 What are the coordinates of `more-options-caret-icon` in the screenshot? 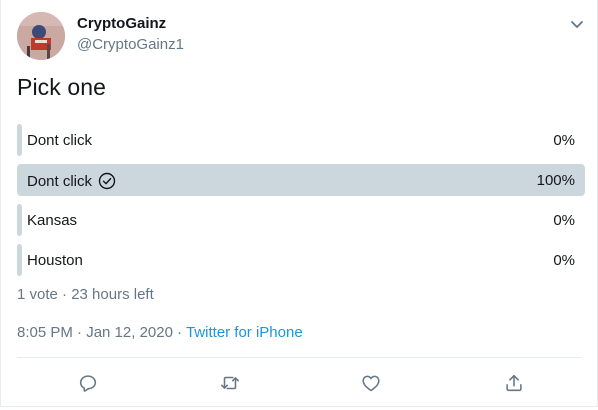 It's located at (577, 24).